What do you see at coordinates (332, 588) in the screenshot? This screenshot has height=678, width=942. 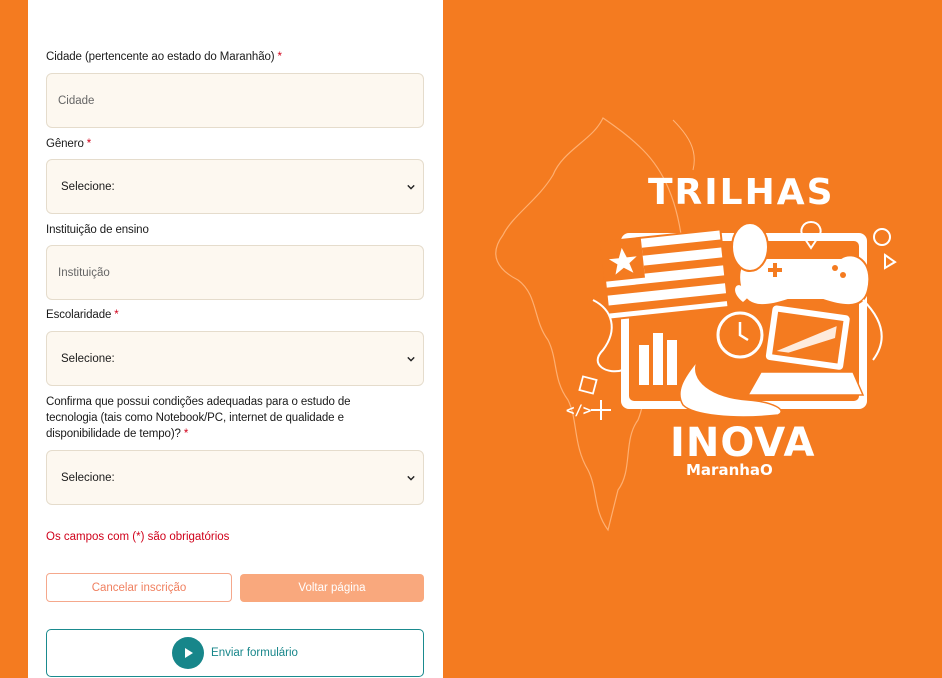 I see `back-page-button: Voltar página` at bounding box center [332, 588].